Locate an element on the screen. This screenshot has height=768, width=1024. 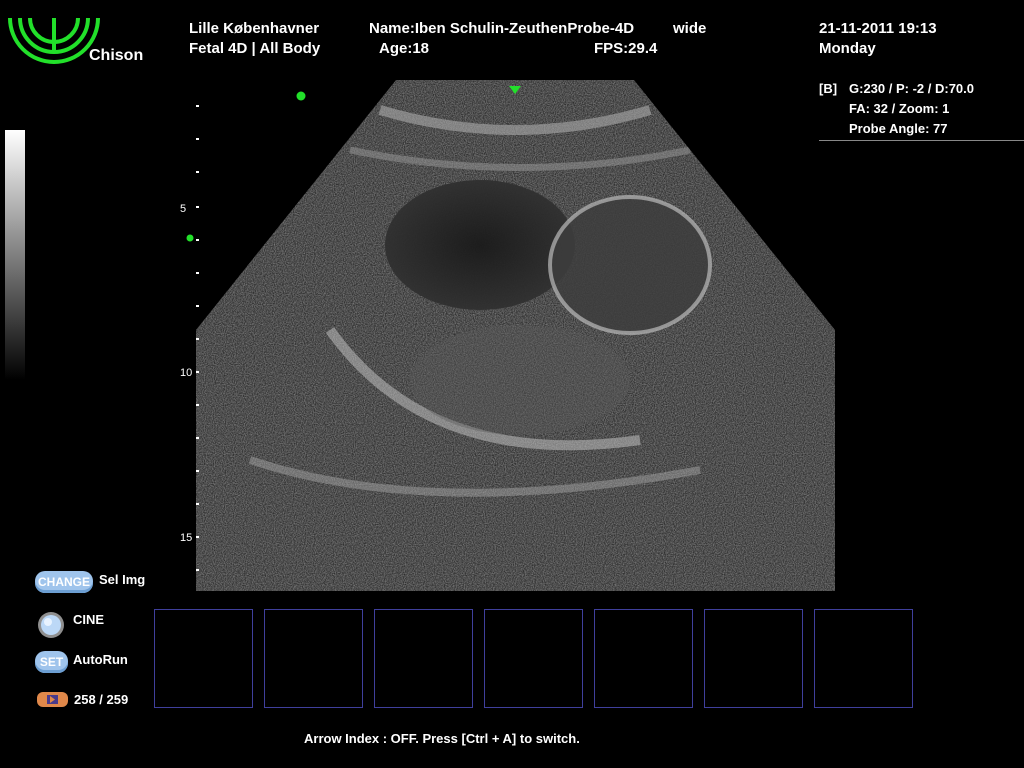
patient-age: Age:18 is located at coordinates (404, 48).